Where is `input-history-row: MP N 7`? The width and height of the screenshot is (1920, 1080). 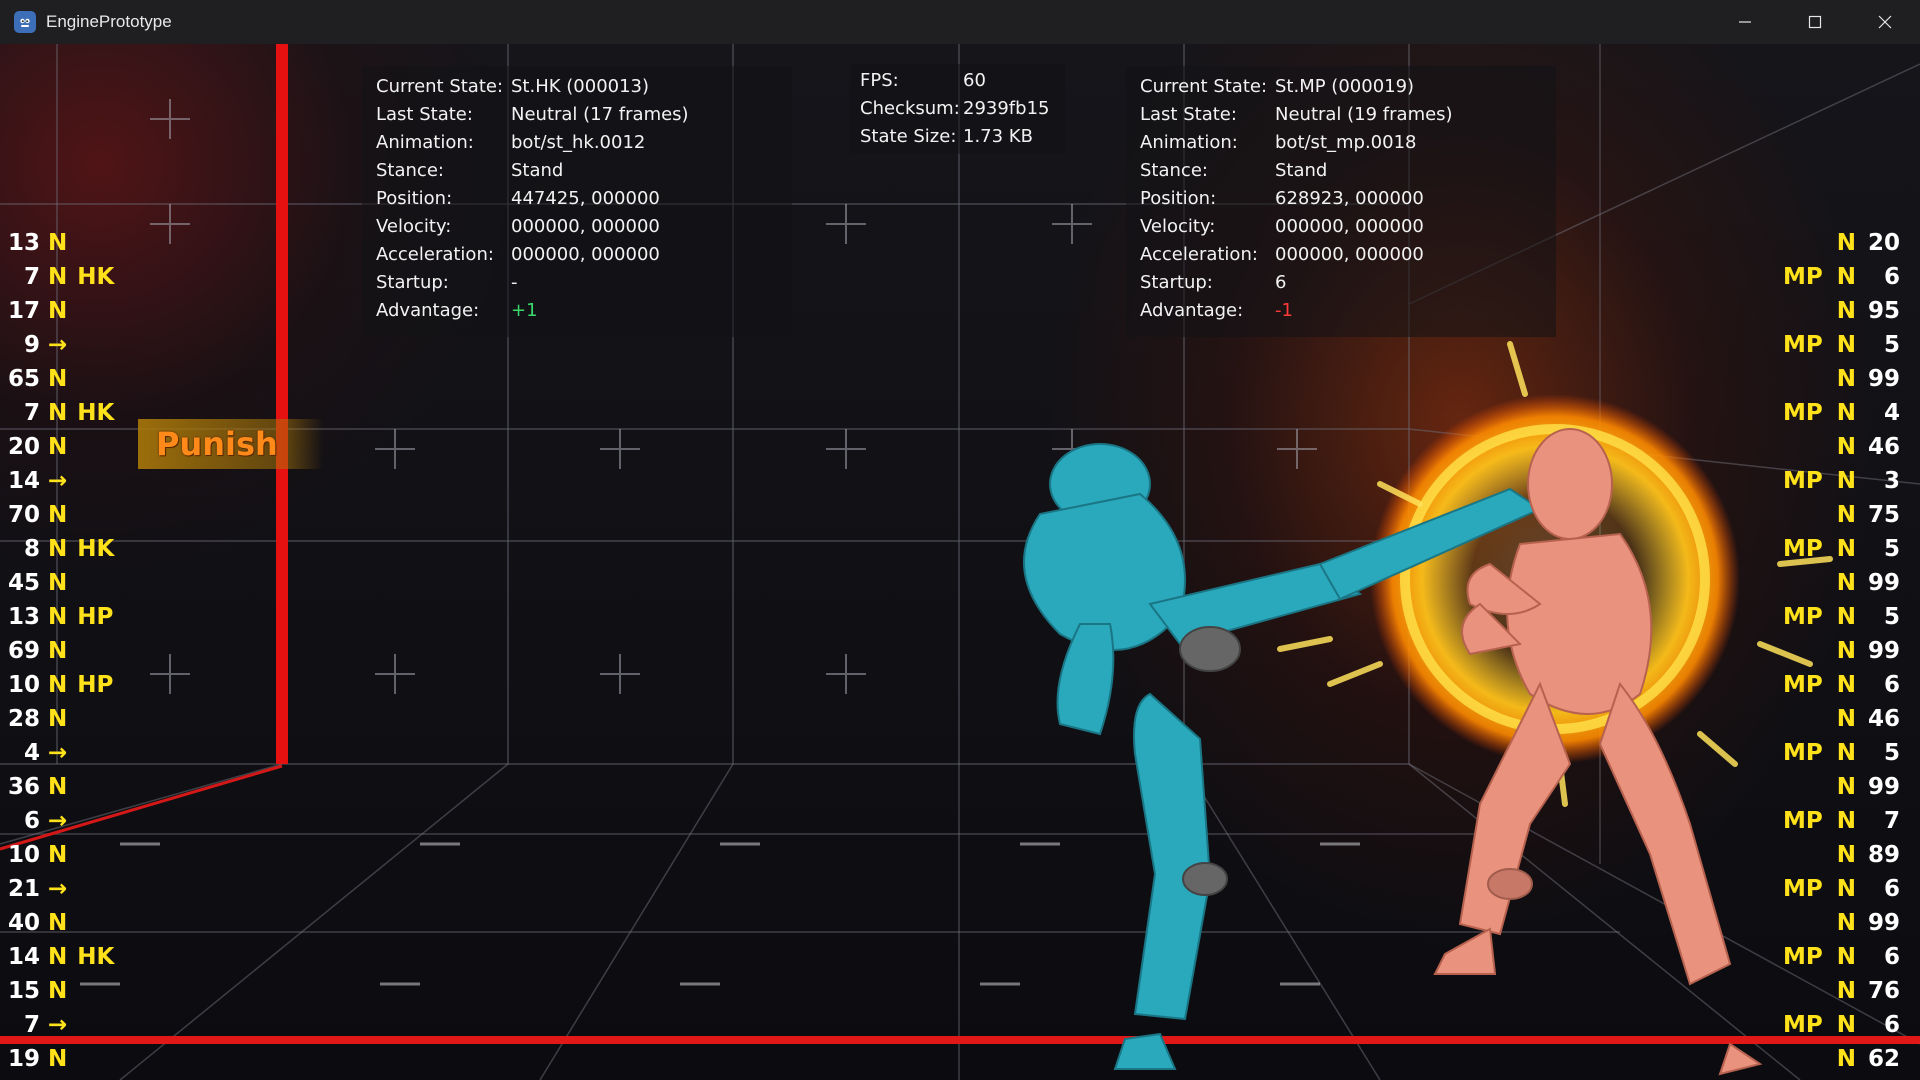
input-history-row: MP N 7 is located at coordinates (1841, 821).